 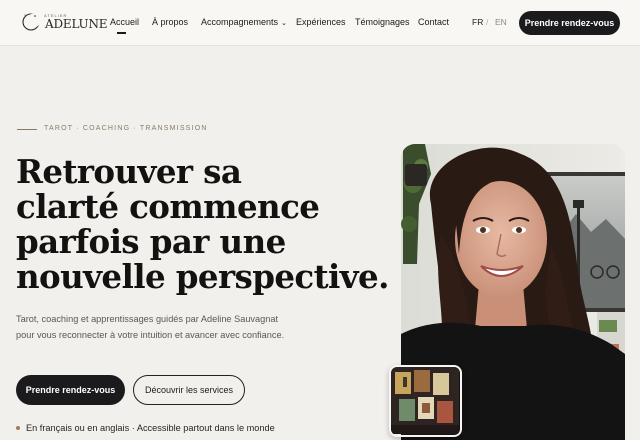 What do you see at coordinates (126, 128) in the screenshot?
I see `hero-eyebrow: TAROT · COACHING · TRANSMISSION` at bounding box center [126, 128].